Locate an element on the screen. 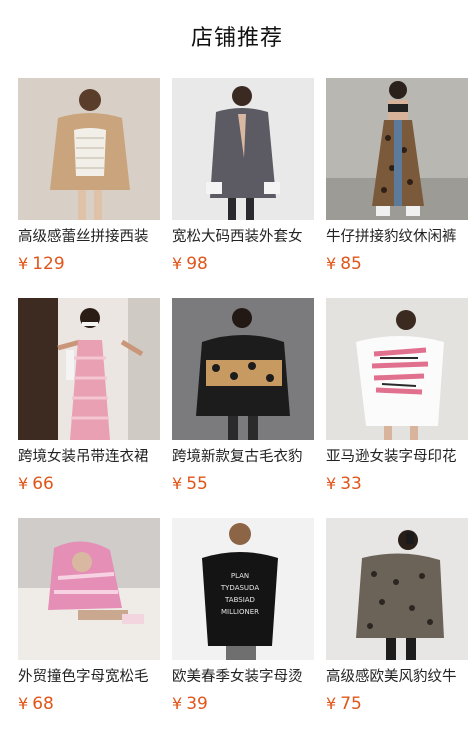  product-card: 亚马逊女装字母印花 ¥33 is located at coordinates (397, 403).